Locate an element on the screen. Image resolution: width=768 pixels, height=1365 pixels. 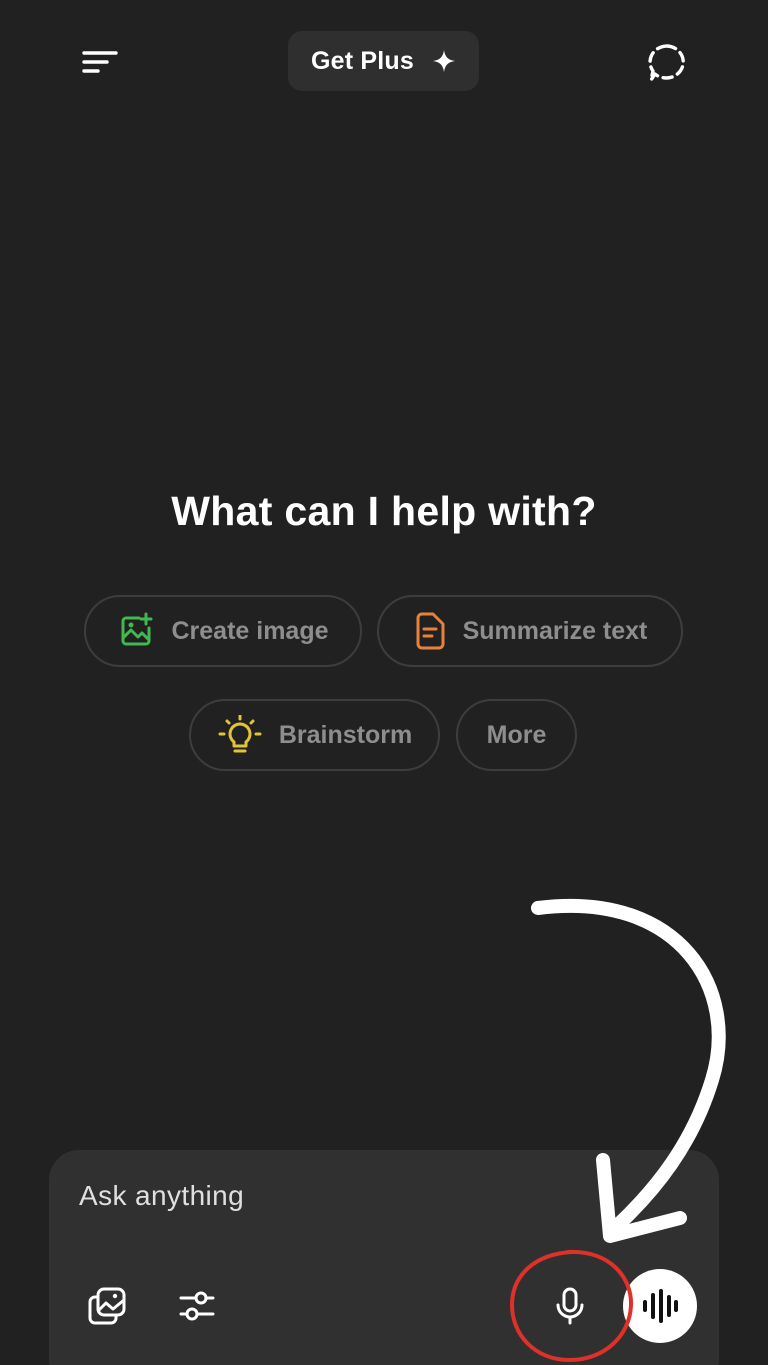
suggestion-summarize-text: Summarize text is located at coordinates (530, 631).